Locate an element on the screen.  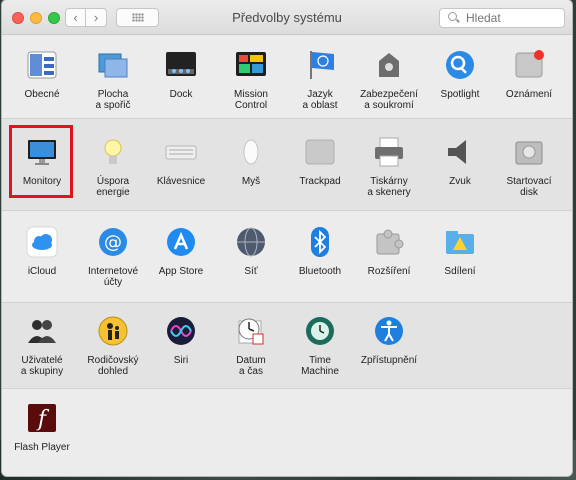
pane-label: Zabezpečení a soukromí is located at coordinates (389, 100).